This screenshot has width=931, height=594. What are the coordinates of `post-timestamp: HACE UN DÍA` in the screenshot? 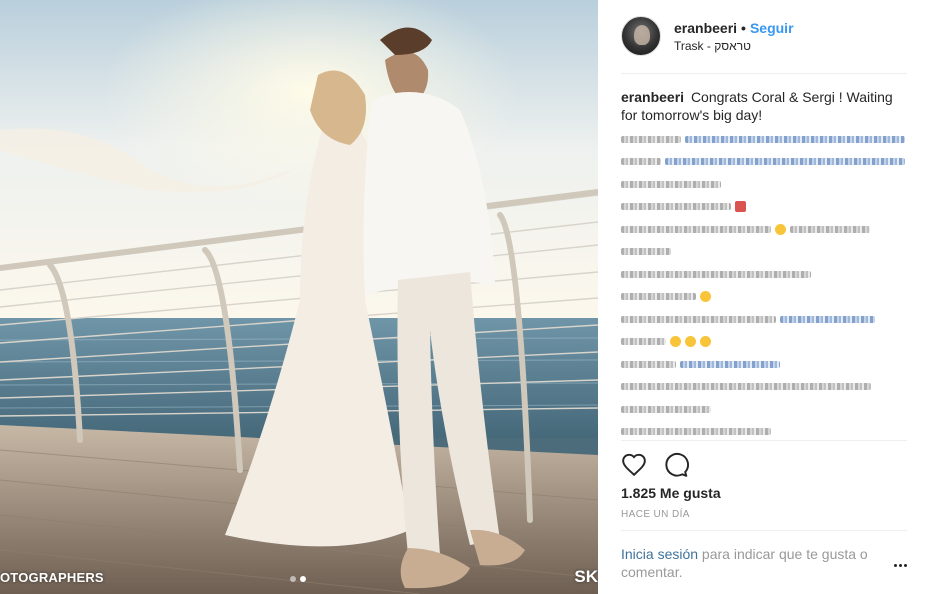 It's located at (655, 514).